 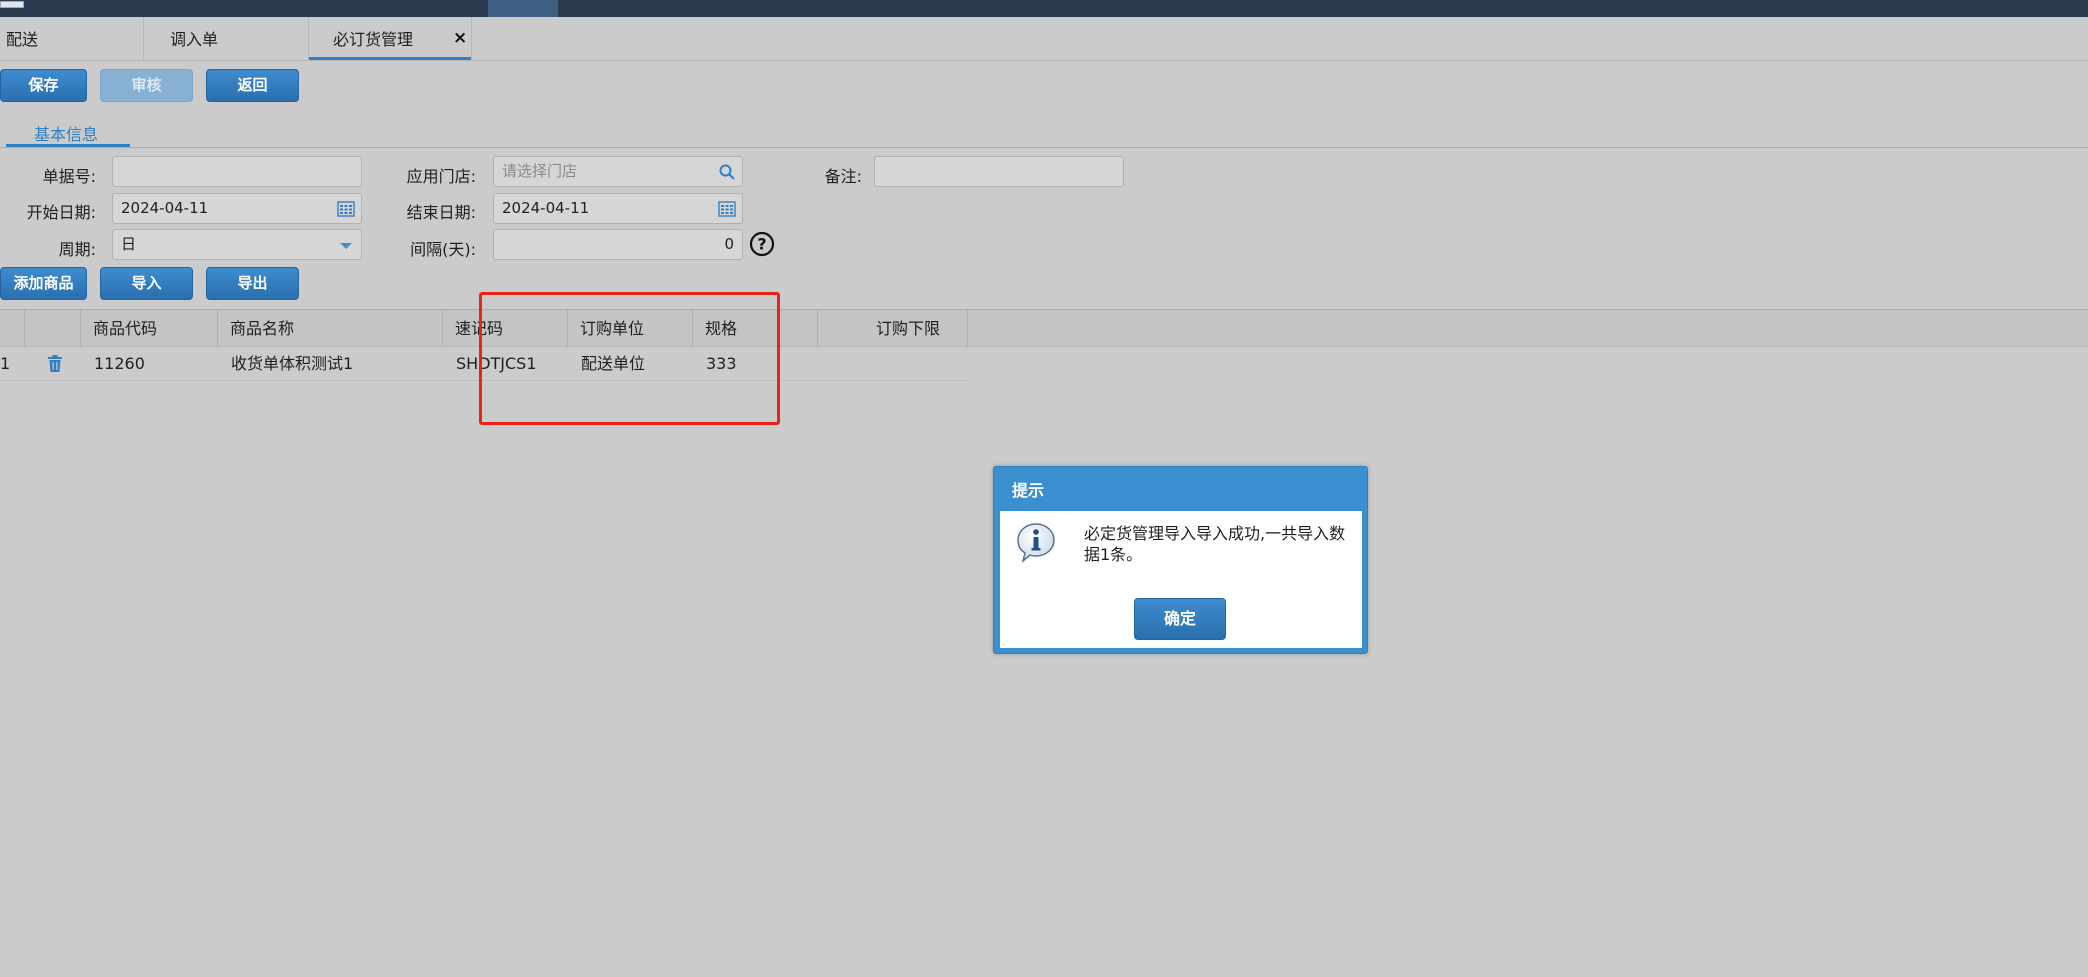 What do you see at coordinates (346, 245) in the screenshot?
I see `chevron-down-icon` at bounding box center [346, 245].